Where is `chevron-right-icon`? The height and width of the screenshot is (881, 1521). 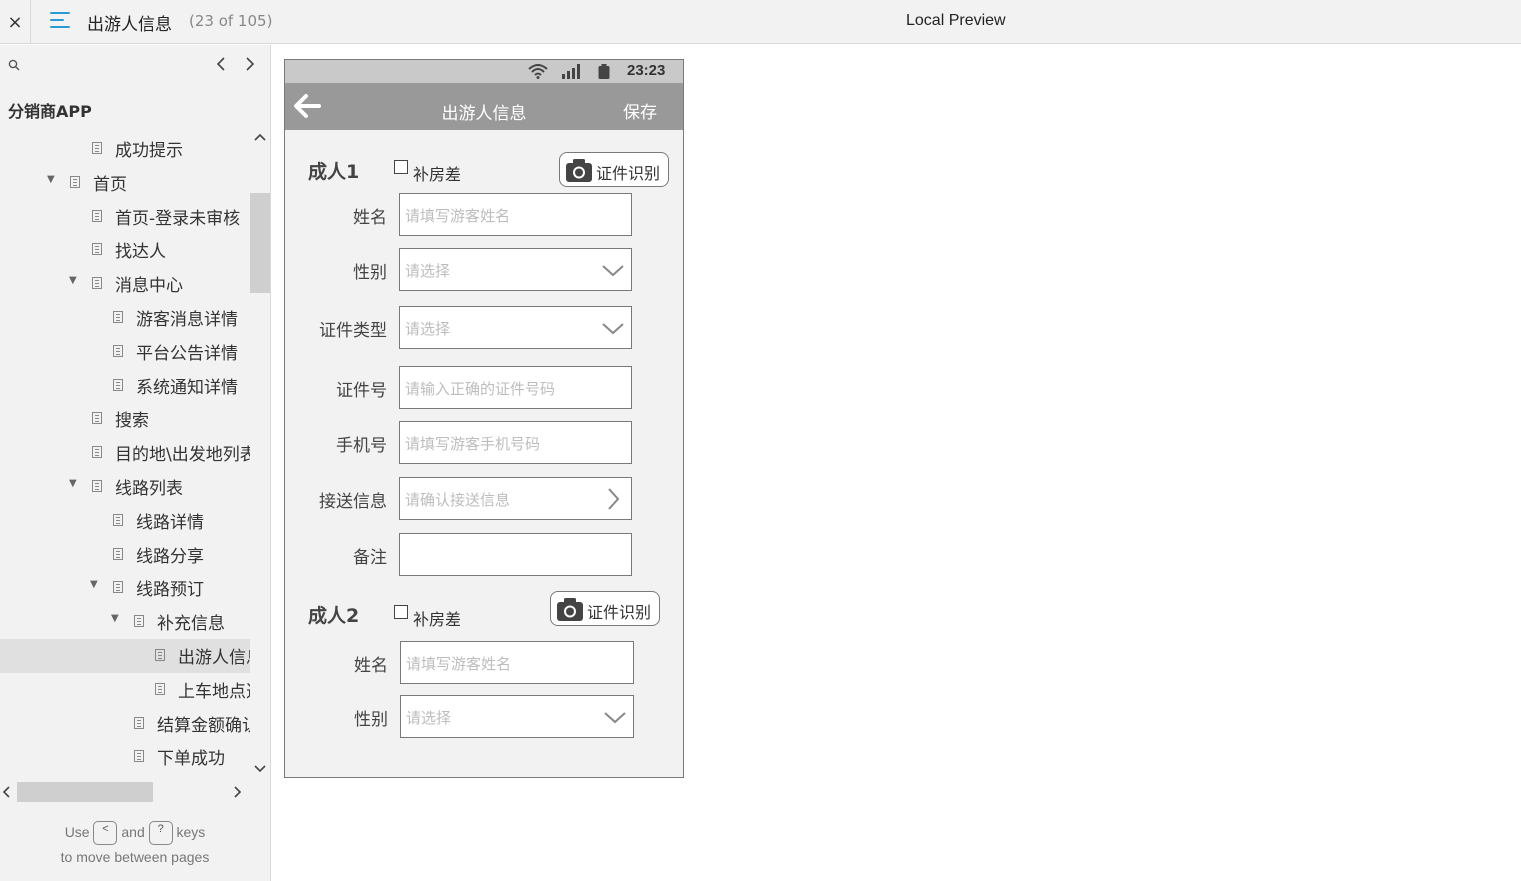 chevron-right-icon is located at coordinates (614, 499).